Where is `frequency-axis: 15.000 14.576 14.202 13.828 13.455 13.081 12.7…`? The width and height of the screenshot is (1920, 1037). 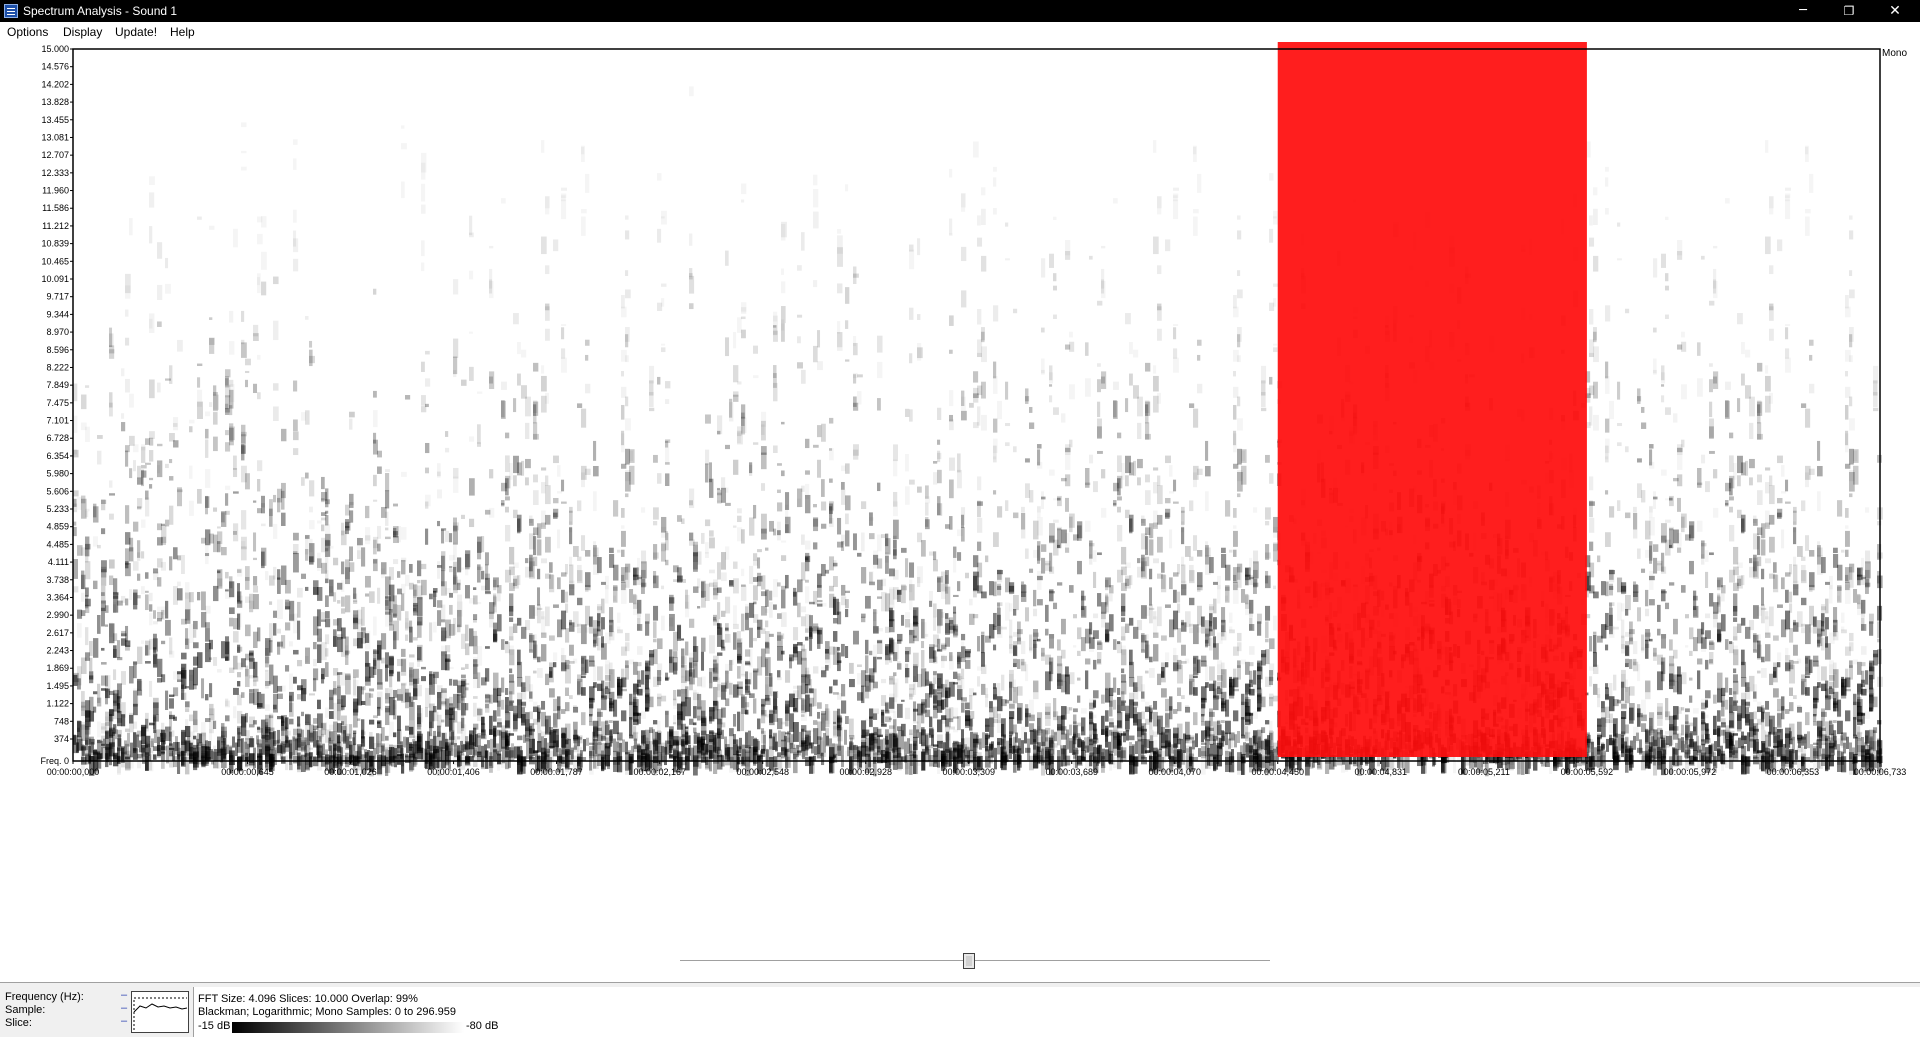 frequency-axis: 15.000 14.576 14.202 13.828 13.455 13.081 12.7… is located at coordinates (56, 405).